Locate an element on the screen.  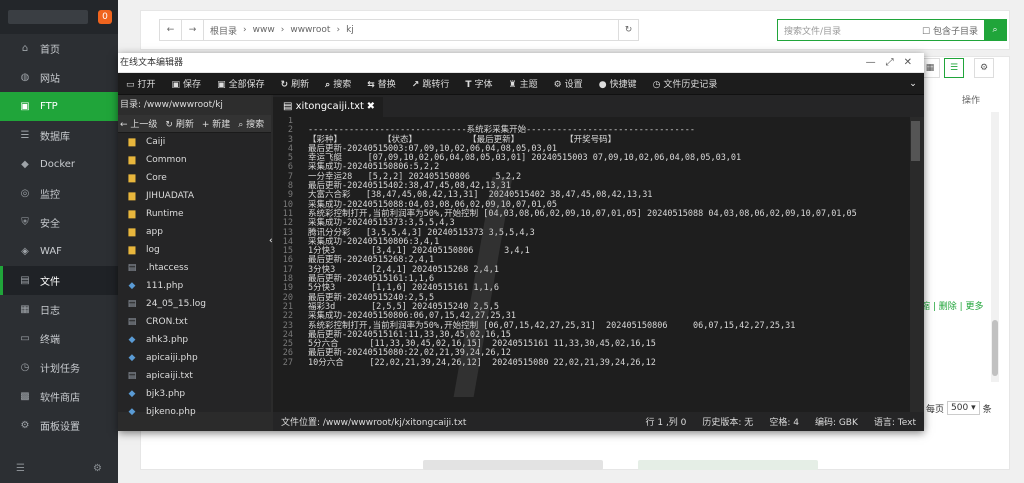
crumb-www: www is located at coordinates (264, 30).